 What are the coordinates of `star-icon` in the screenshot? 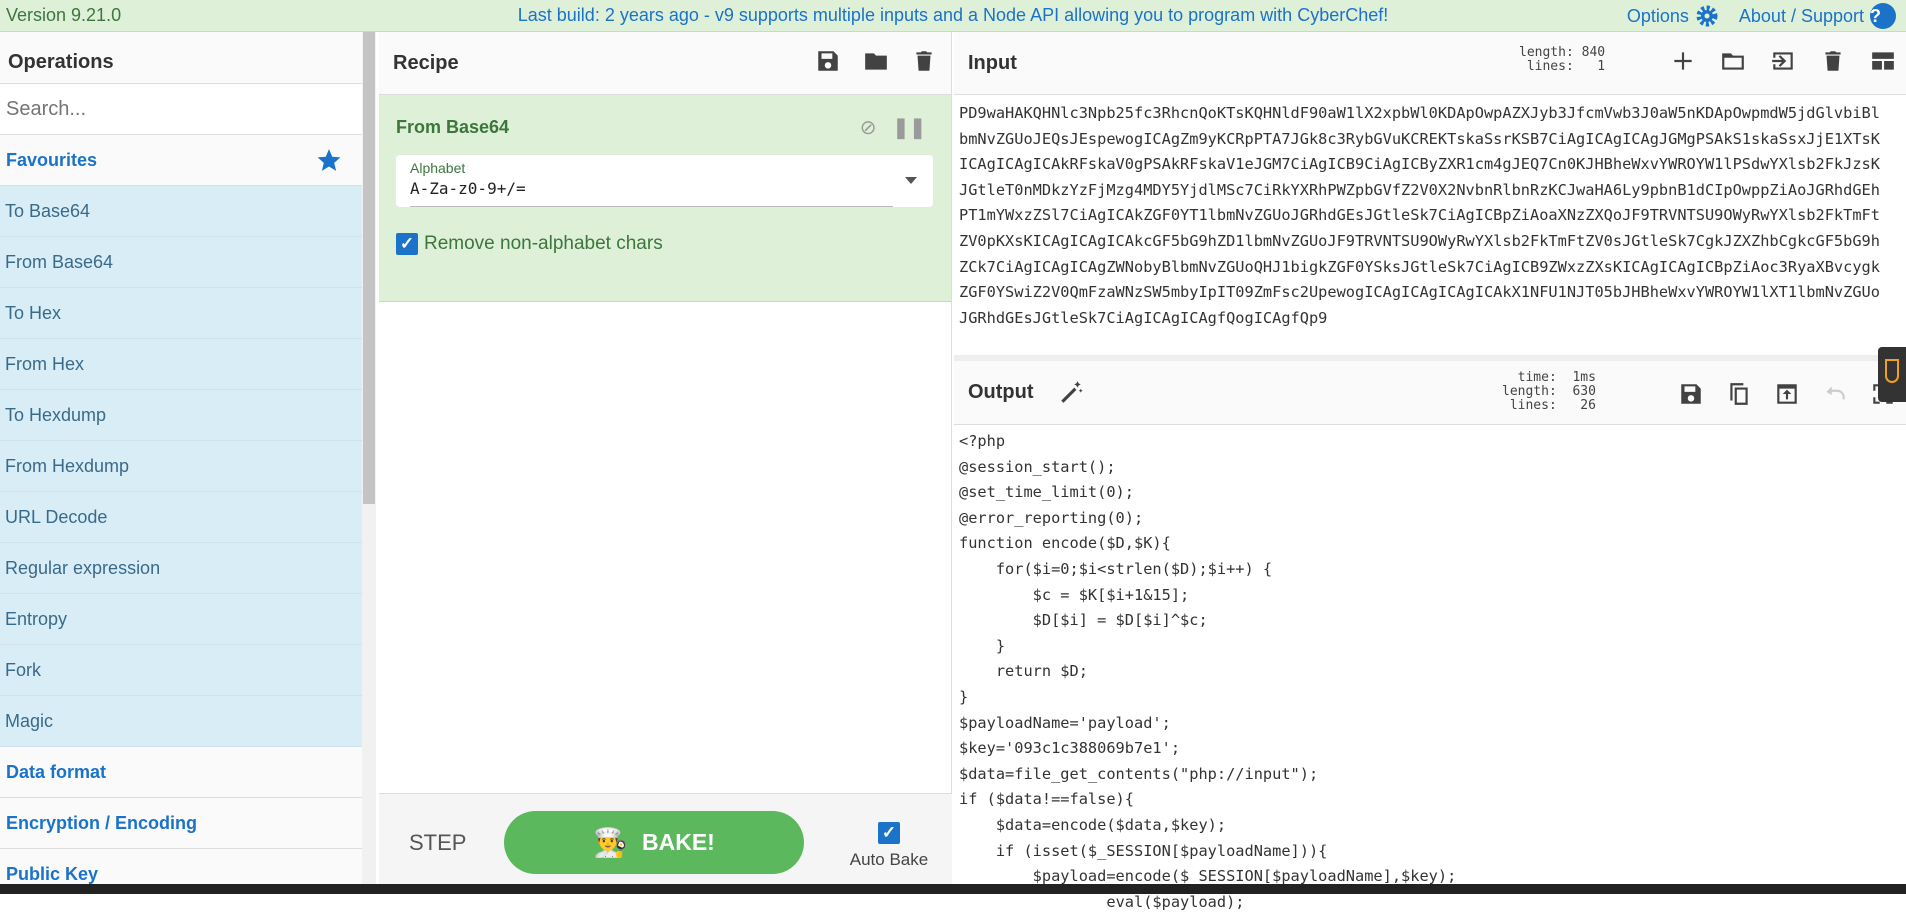 It's located at (329, 160).